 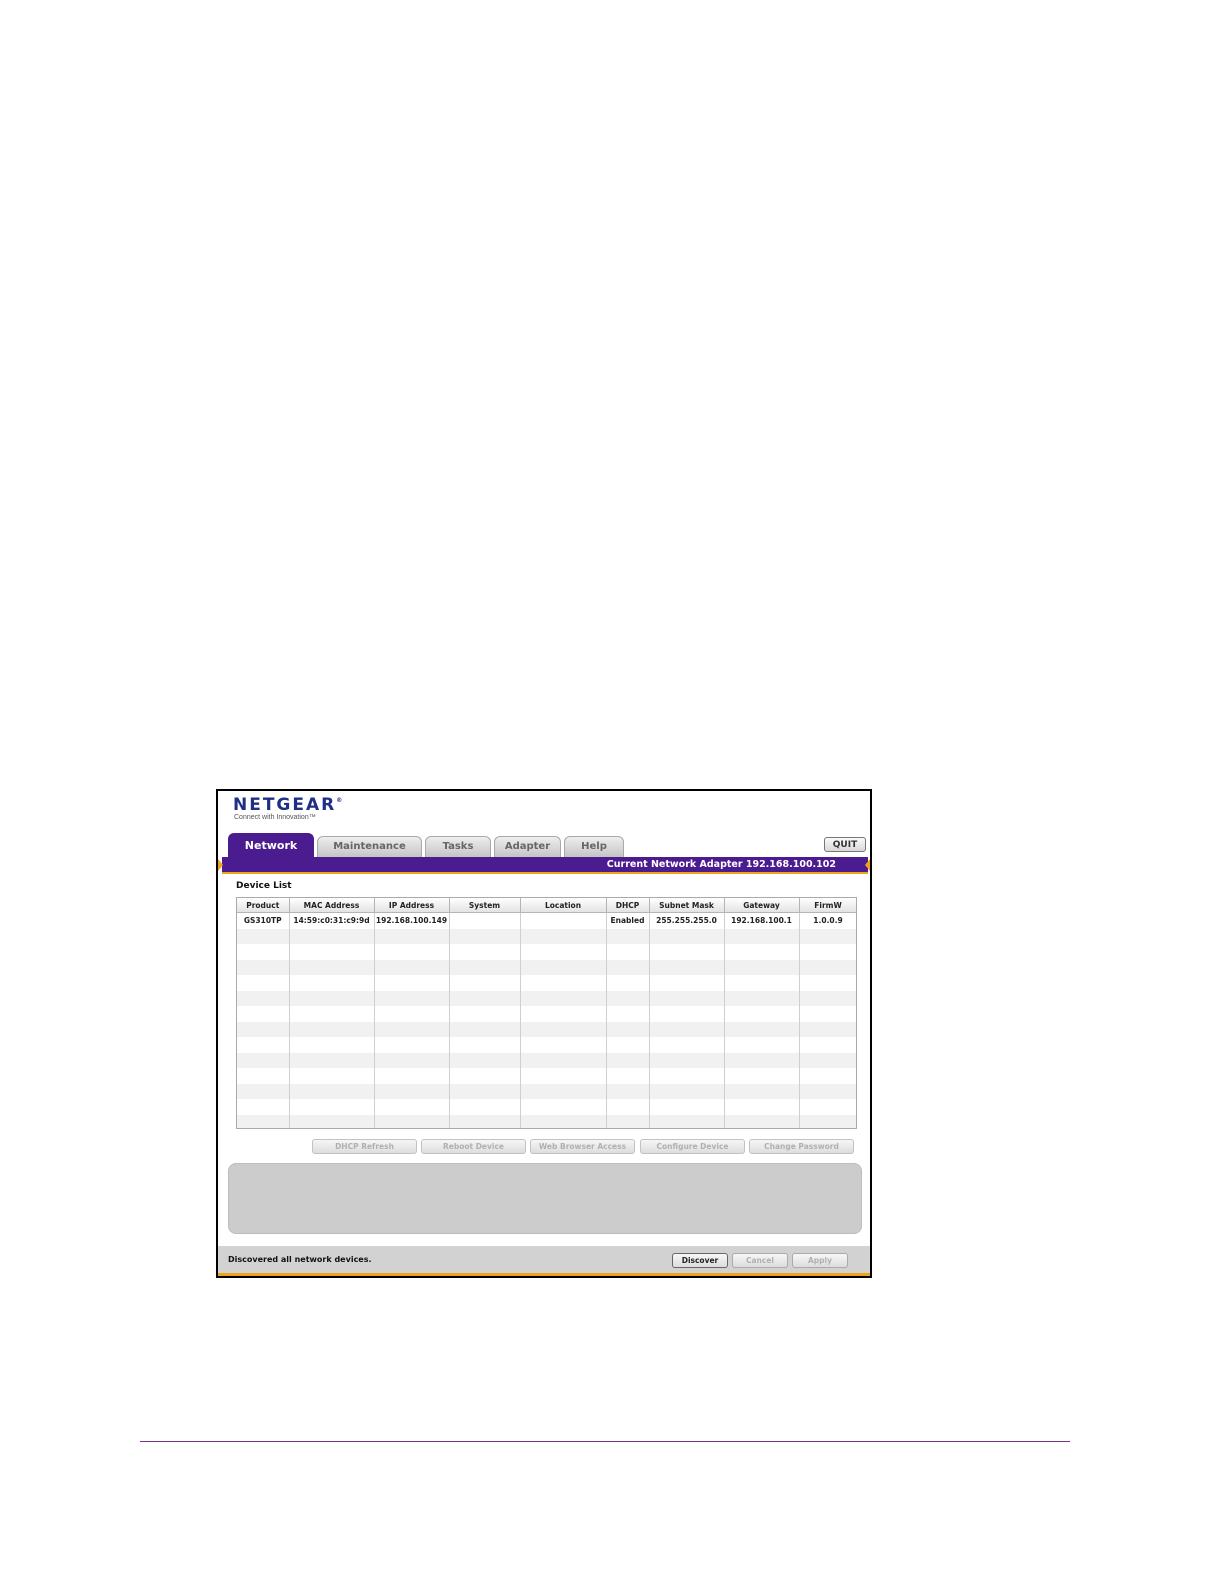 I want to click on column-header-location: Location, so click(x=563, y=905).